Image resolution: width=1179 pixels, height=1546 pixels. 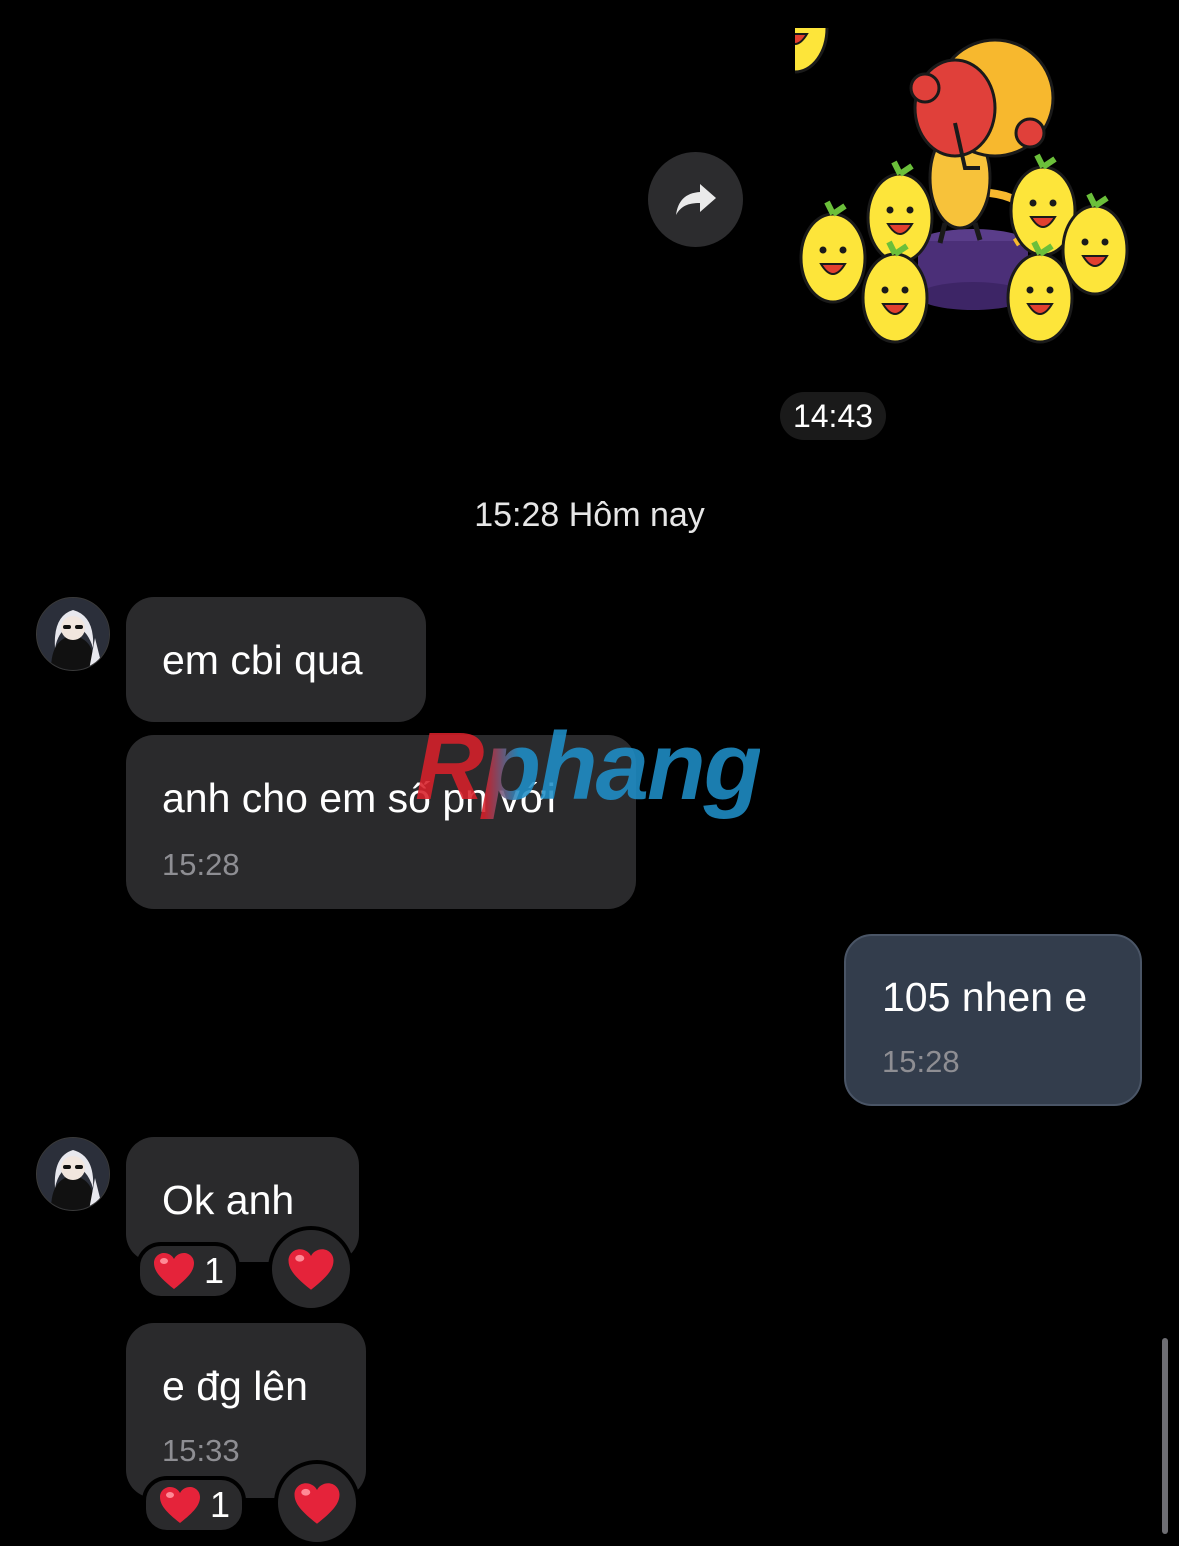 I want to click on message-text: em cbi qua, so click(x=262, y=660).